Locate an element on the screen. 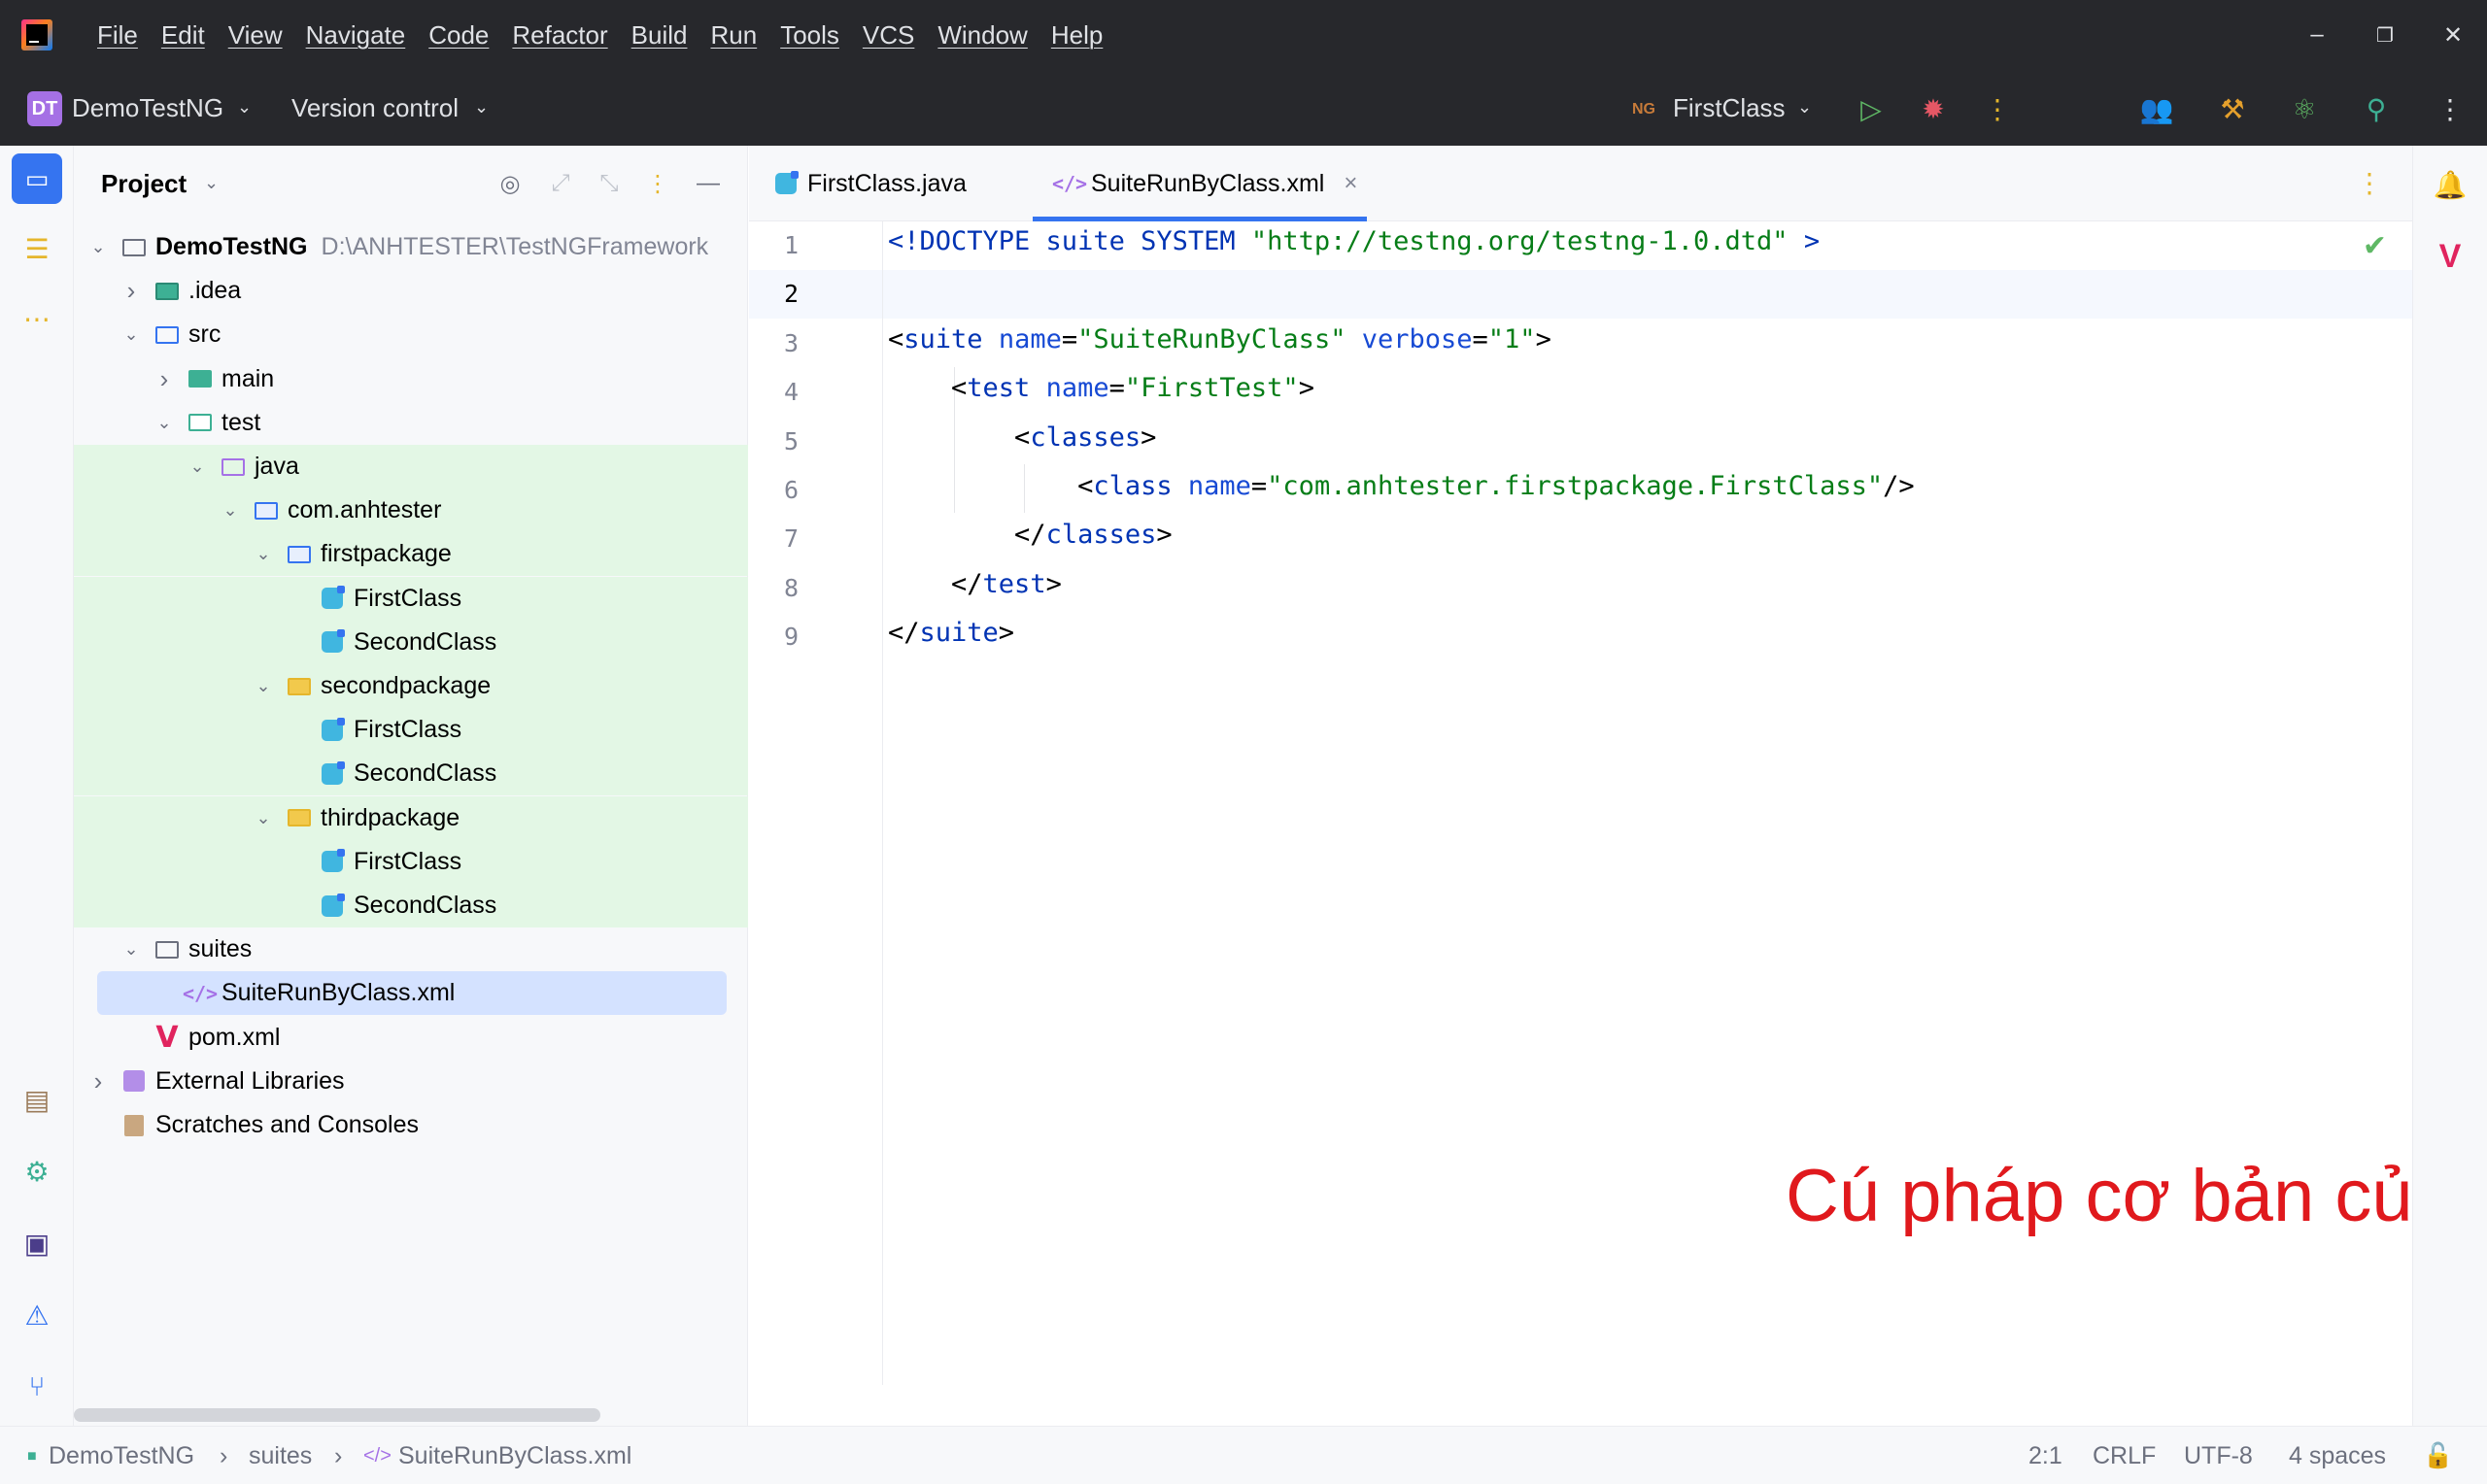 The width and height of the screenshot is (2487, 1484). settings-gear-icon: ⚙ is located at coordinates (37, 1171).